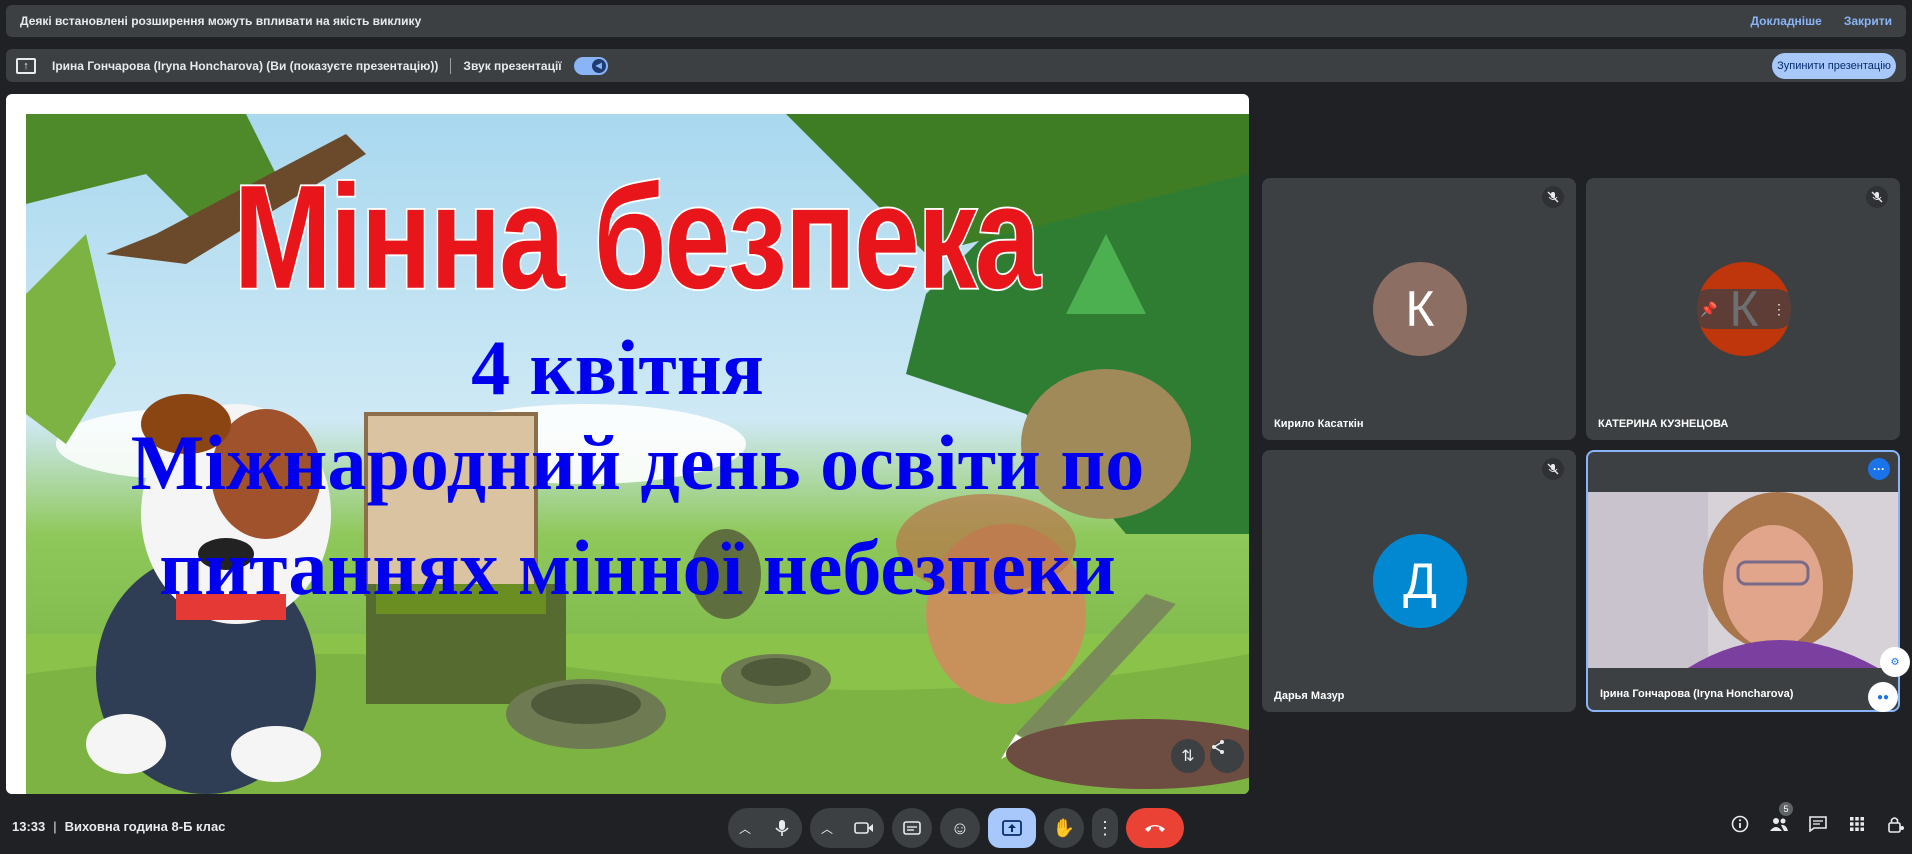 The width and height of the screenshot is (1912, 854). What do you see at coordinates (451, 65) in the screenshot?
I see `divider` at bounding box center [451, 65].